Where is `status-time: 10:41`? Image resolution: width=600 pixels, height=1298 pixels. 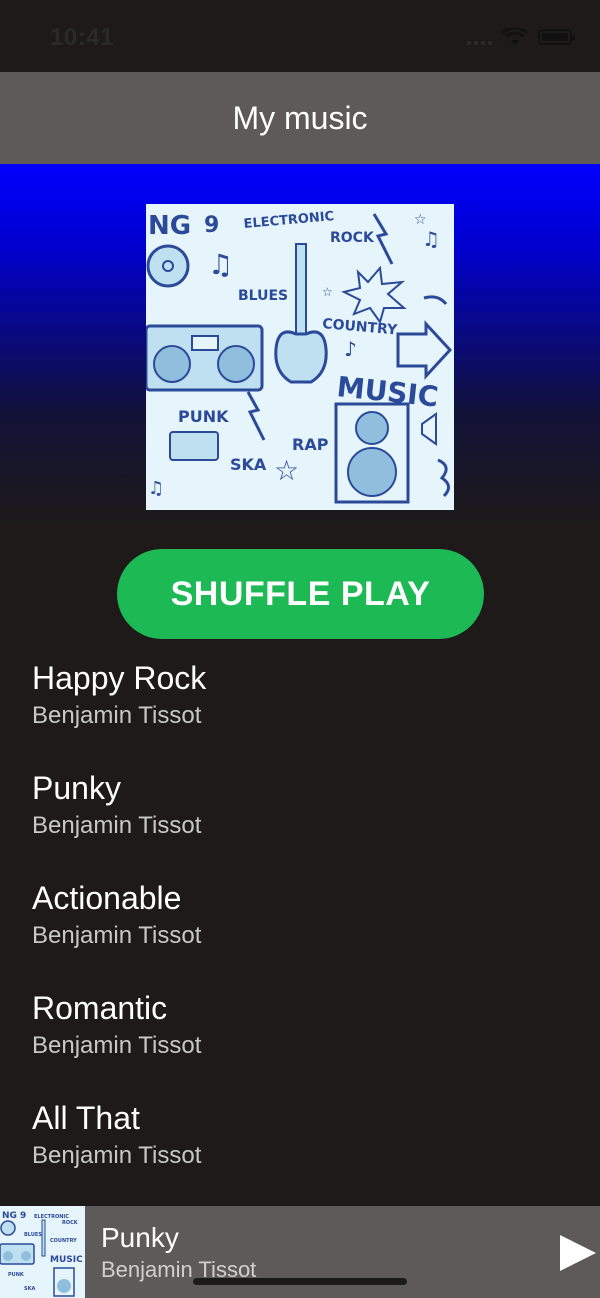
status-time: 10:41 is located at coordinates (82, 37).